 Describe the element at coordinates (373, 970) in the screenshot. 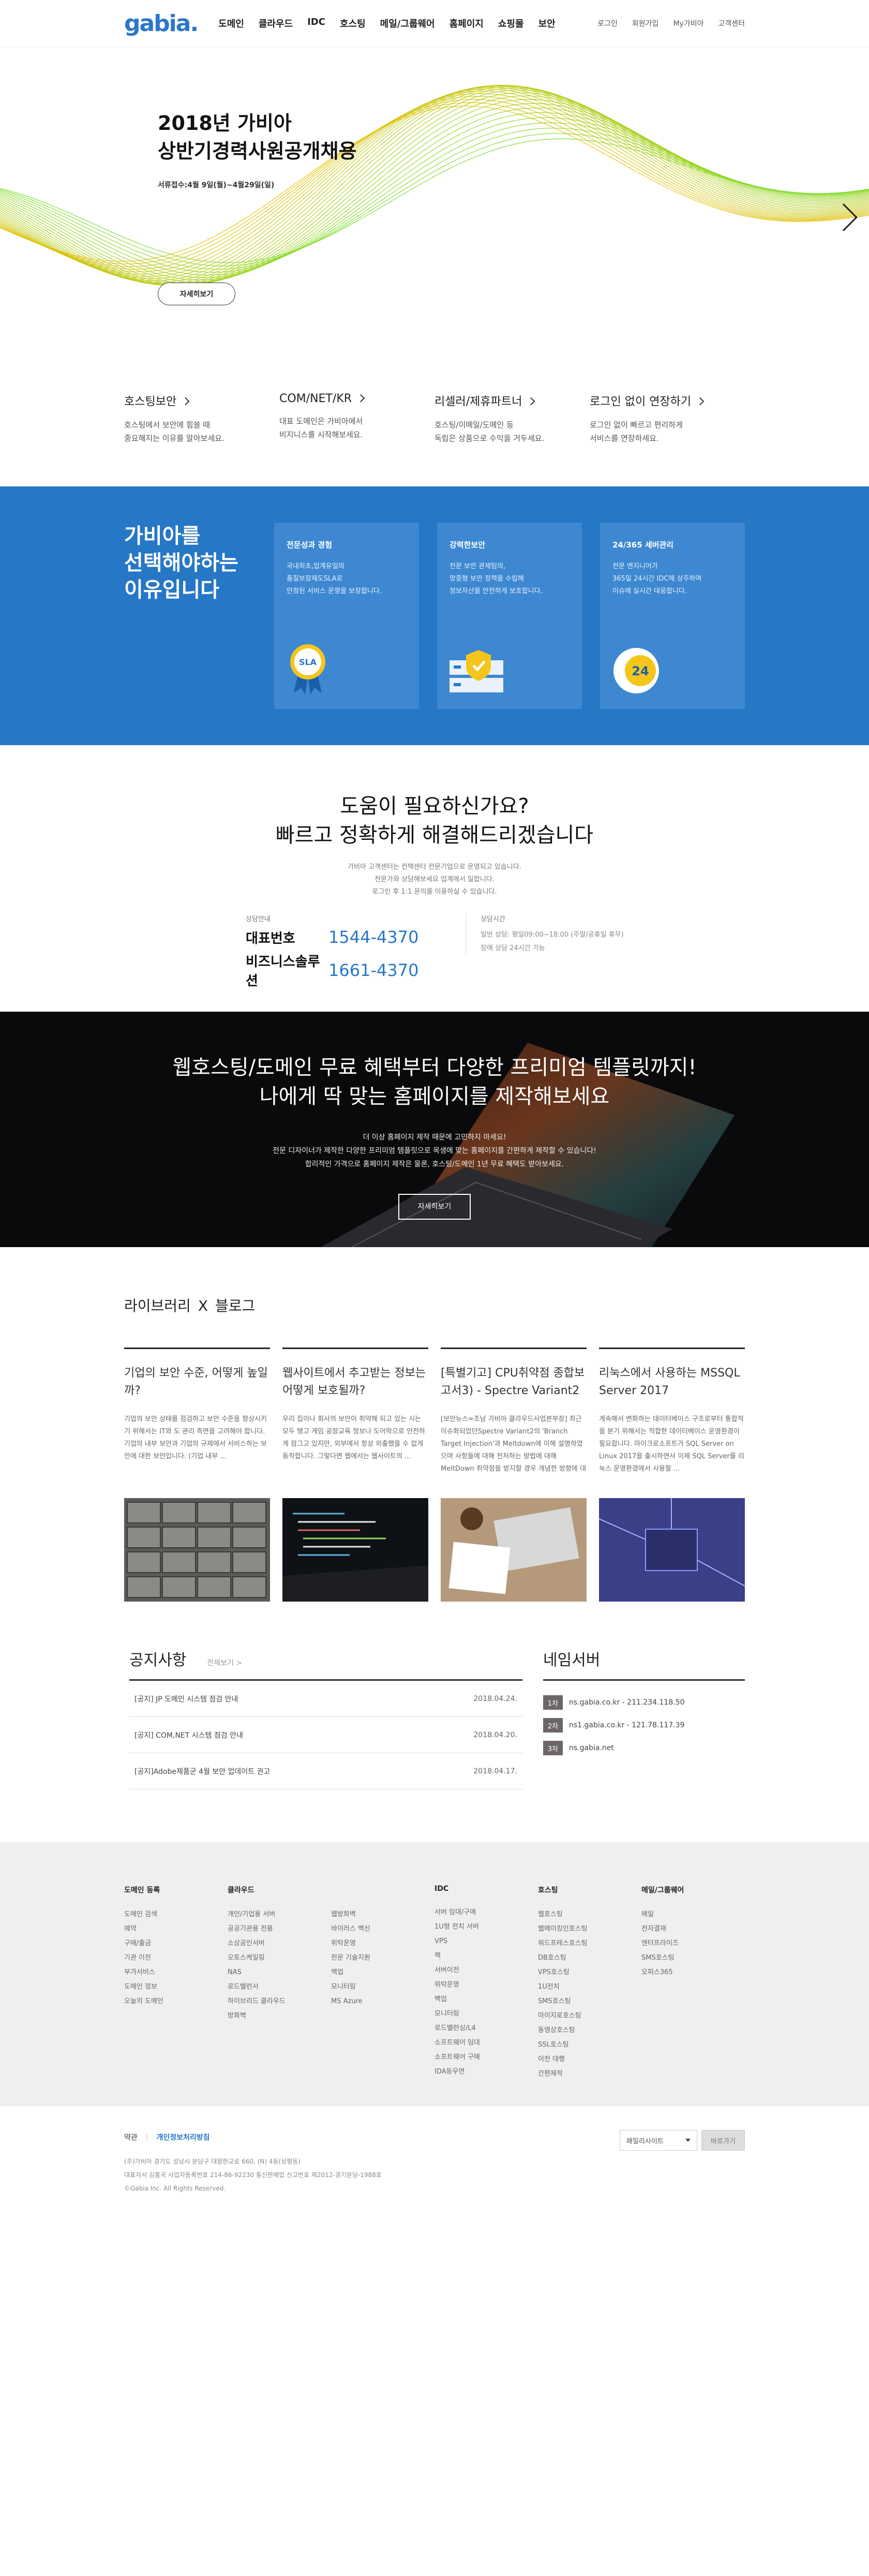

I see `biz-phone-number: 1661-4370` at that location.